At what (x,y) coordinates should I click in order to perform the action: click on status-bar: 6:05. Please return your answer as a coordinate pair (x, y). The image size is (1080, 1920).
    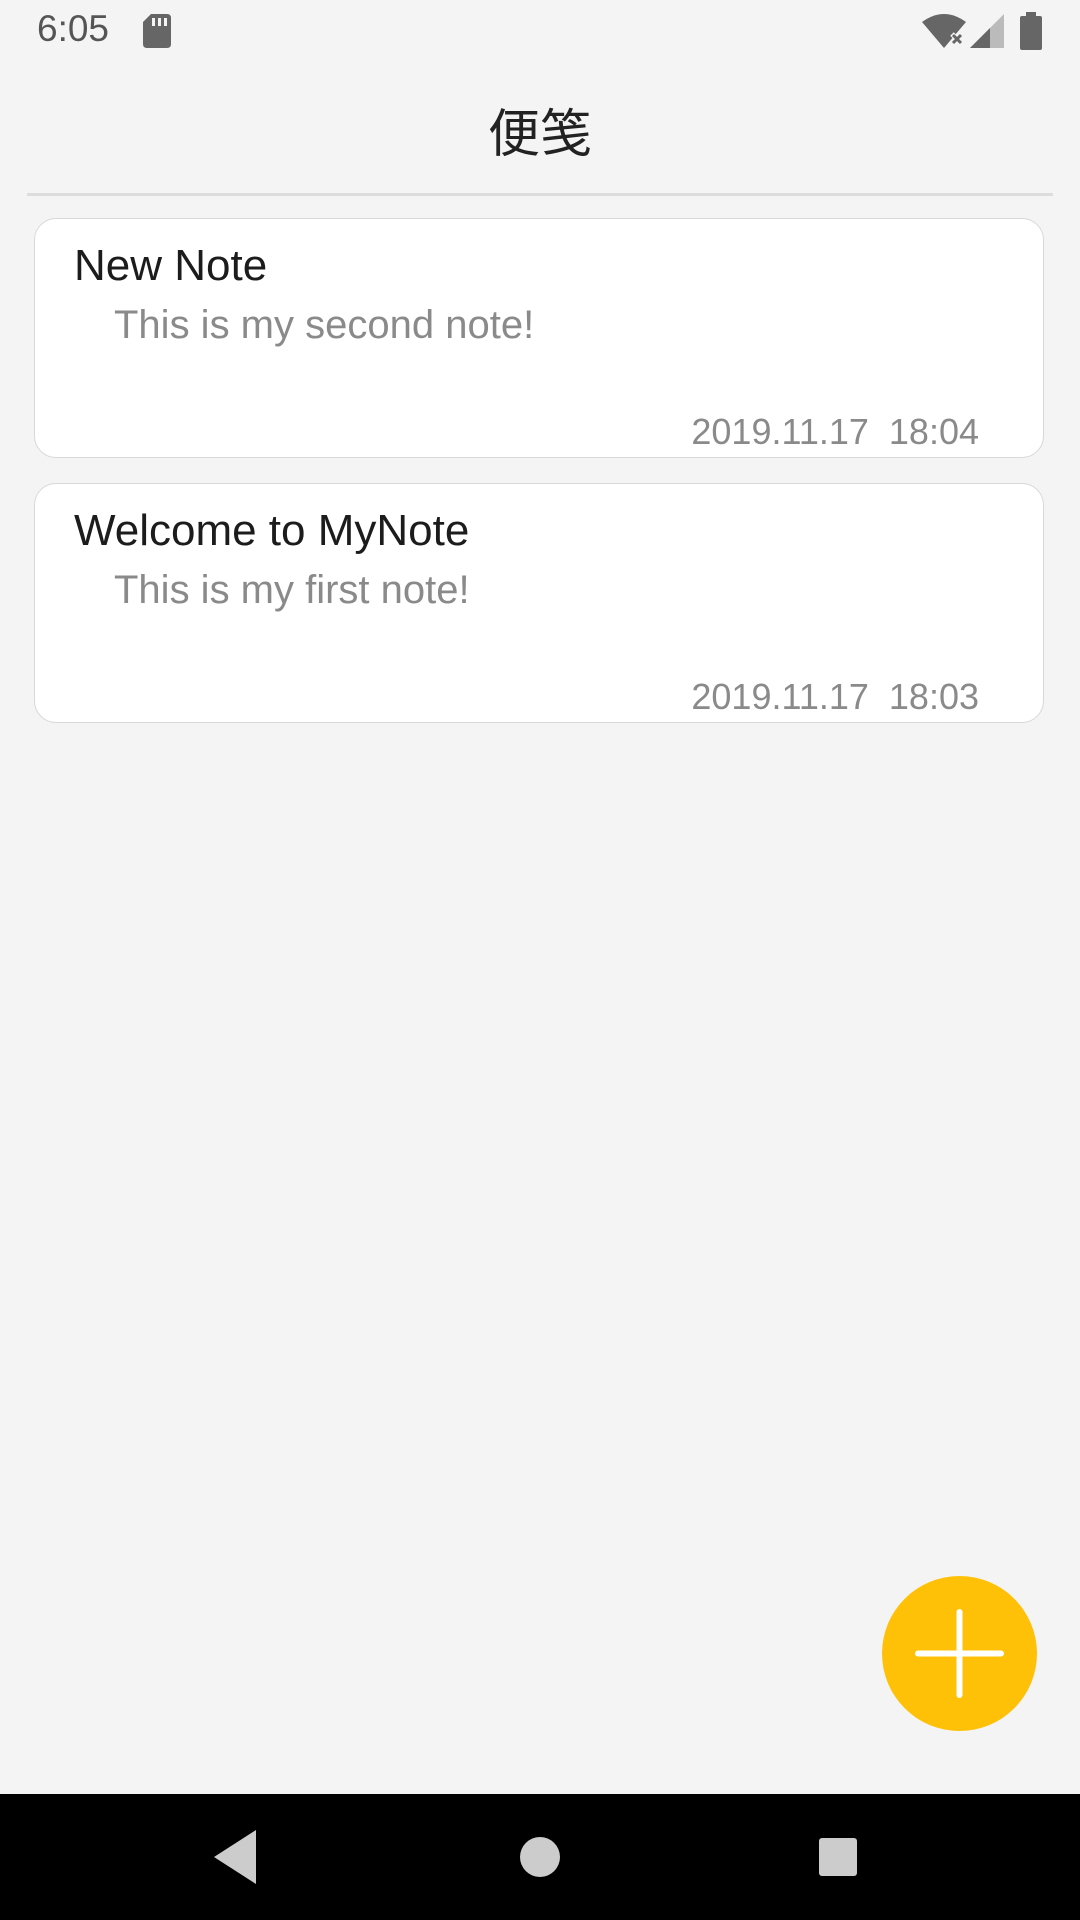
    Looking at the image, I should click on (540, 31).